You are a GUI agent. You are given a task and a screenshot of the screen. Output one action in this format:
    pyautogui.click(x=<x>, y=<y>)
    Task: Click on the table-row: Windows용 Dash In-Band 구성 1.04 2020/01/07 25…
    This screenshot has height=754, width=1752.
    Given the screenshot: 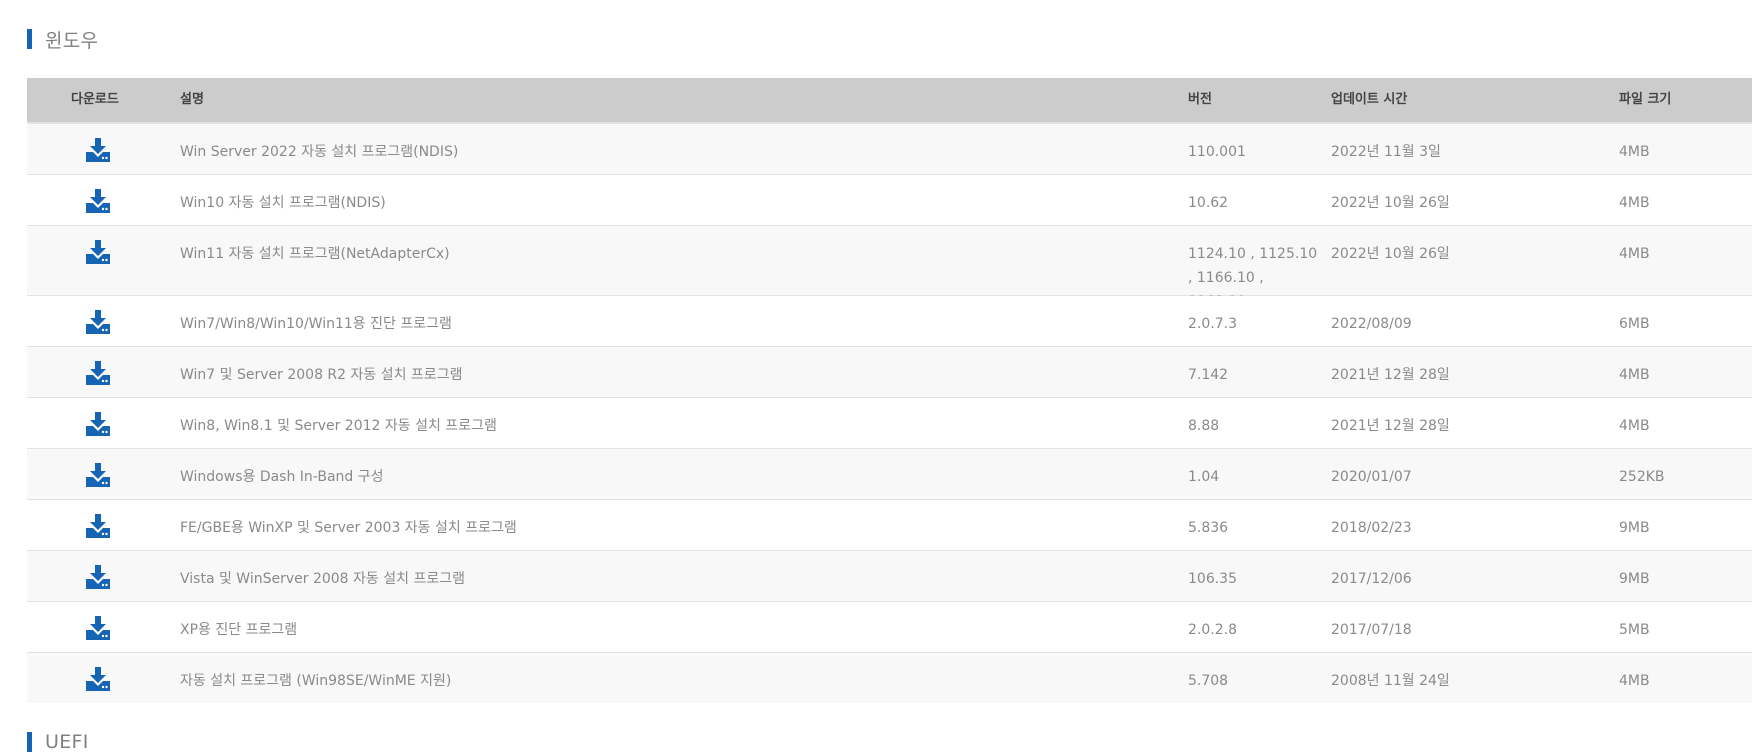 What is the action you would take?
    pyautogui.click(x=889, y=474)
    